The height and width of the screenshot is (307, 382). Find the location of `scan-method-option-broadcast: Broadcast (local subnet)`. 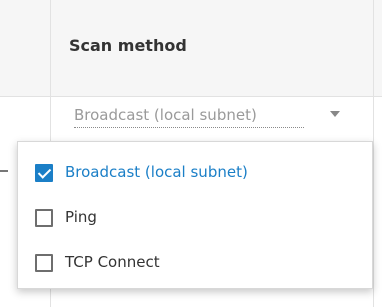

scan-method-option-broadcast: Broadcast (local subnet) is located at coordinates (195, 176).